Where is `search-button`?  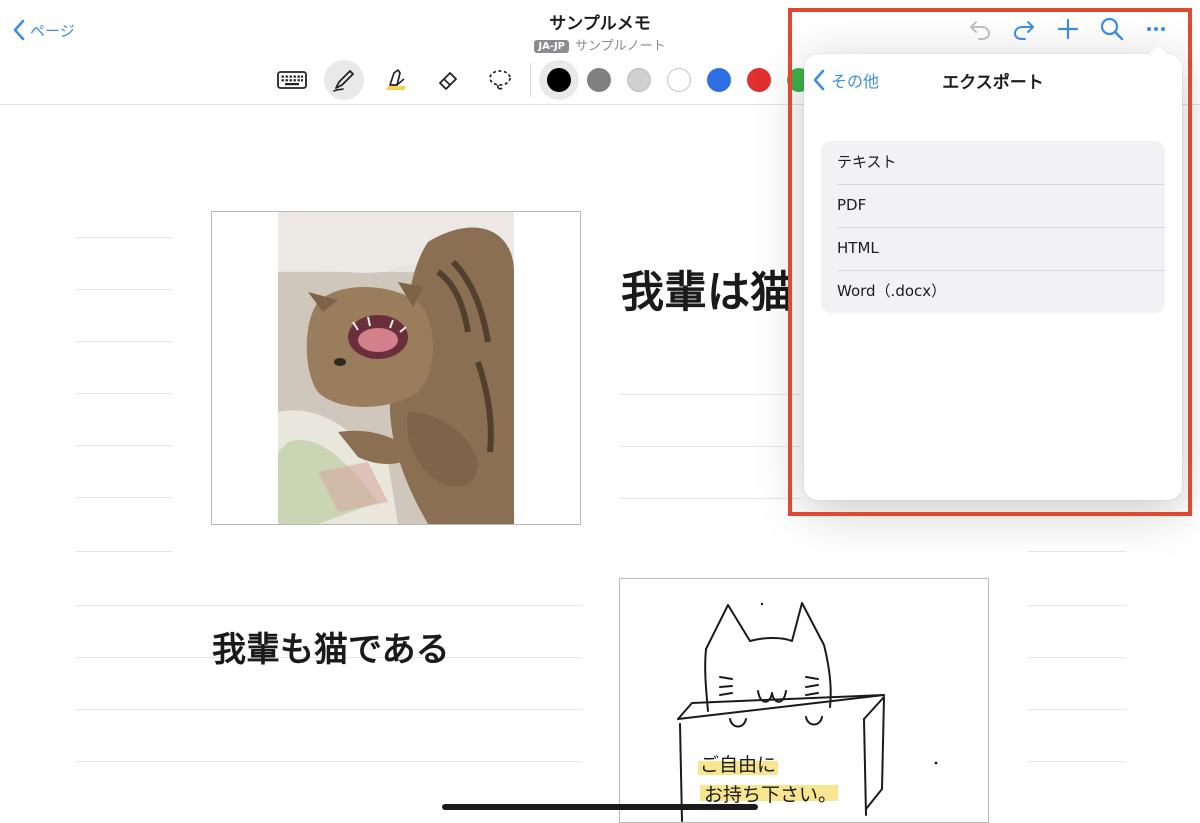 search-button is located at coordinates (1112, 29).